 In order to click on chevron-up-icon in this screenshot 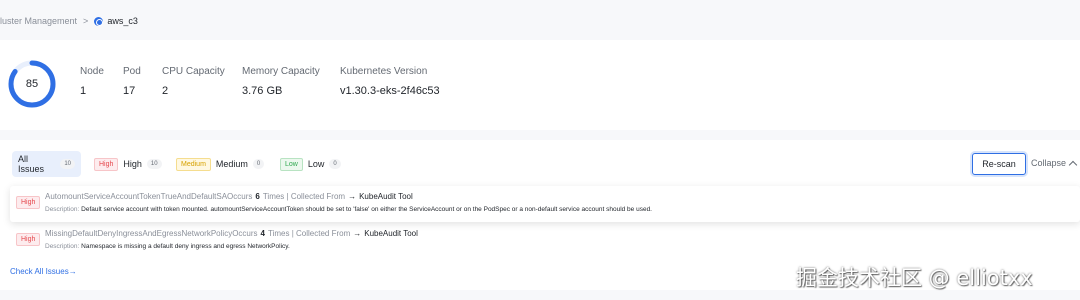, I will do `click(1073, 164)`.